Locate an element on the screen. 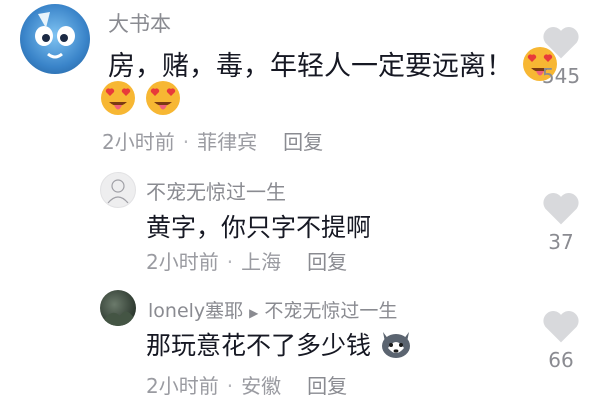  like-button: 545 is located at coordinates (561, 56).